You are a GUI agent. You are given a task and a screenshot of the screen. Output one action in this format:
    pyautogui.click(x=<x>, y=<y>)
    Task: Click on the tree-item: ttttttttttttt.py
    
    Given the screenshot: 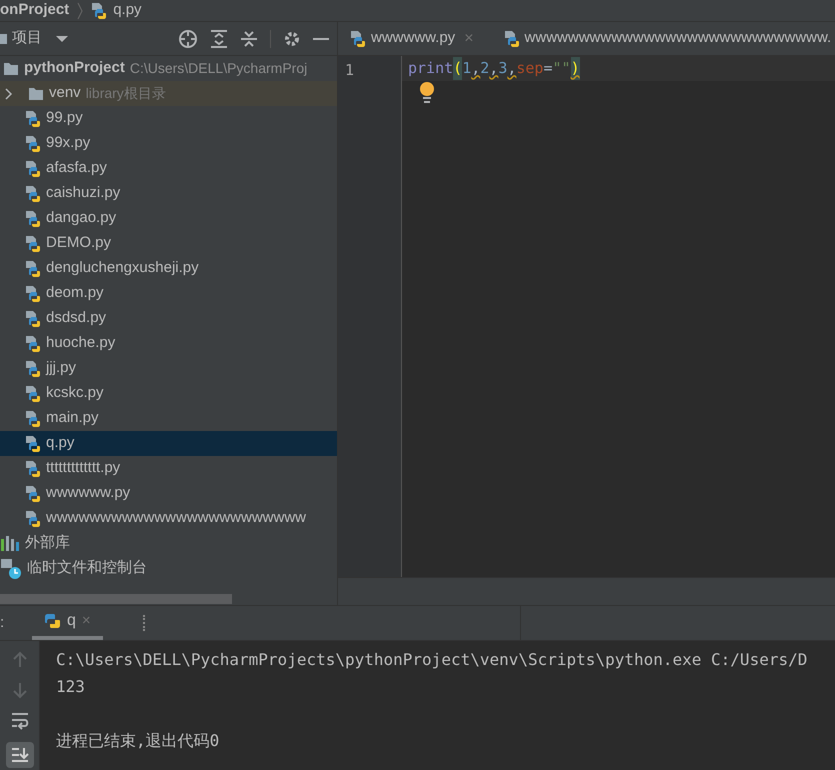 What is the action you would take?
    pyautogui.click(x=83, y=468)
    